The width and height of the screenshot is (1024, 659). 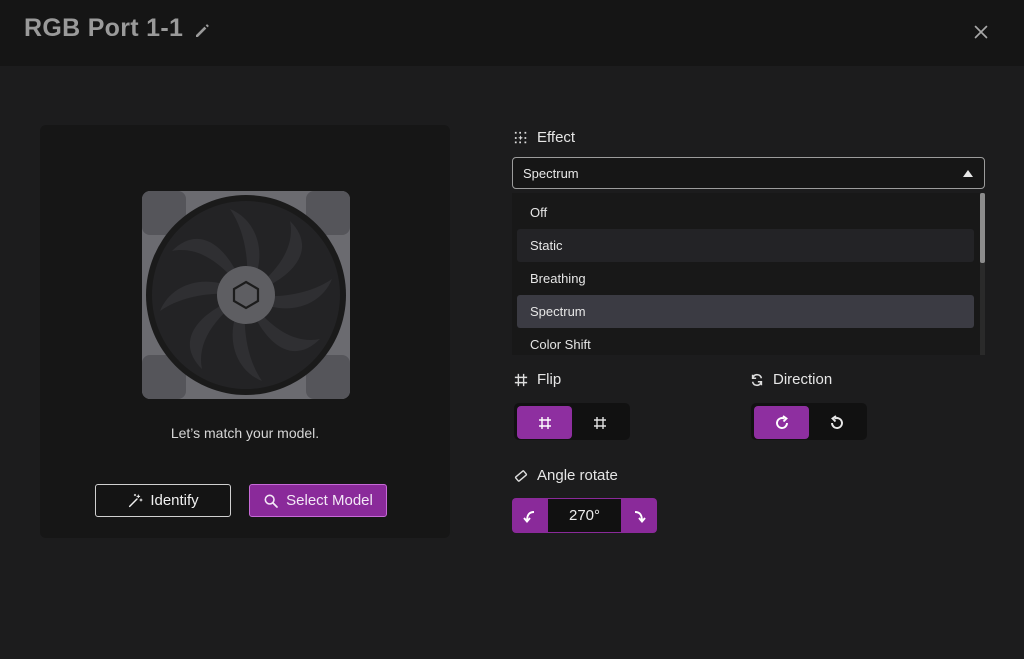 What do you see at coordinates (968, 173) in the screenshot?
I see `caret-up-icon` at bounding box center [968, 173].